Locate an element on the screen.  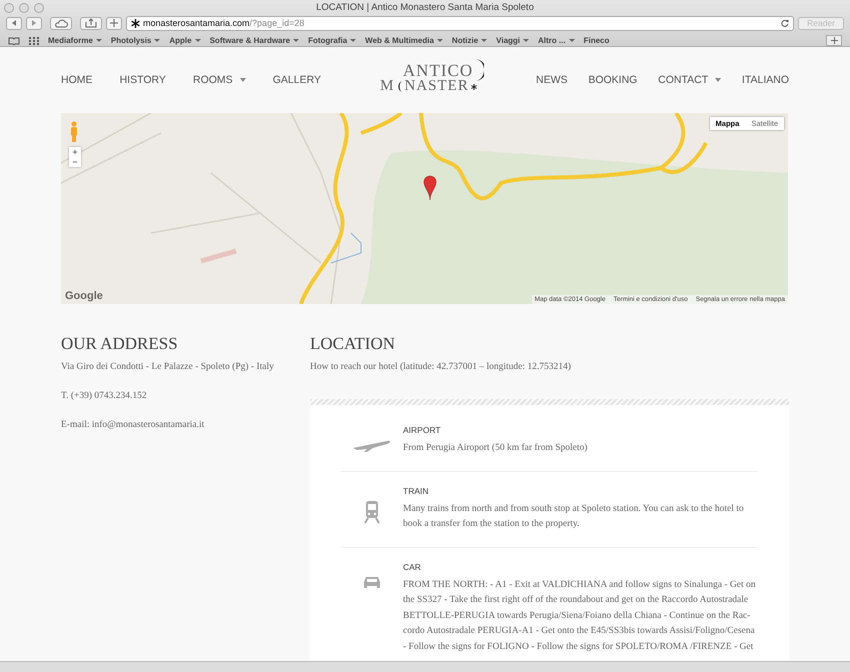
address-text: Via Giro dei Condotti - Le Palazze - Spoleto (Pg) - Italy is located at coordinates (168, 367).